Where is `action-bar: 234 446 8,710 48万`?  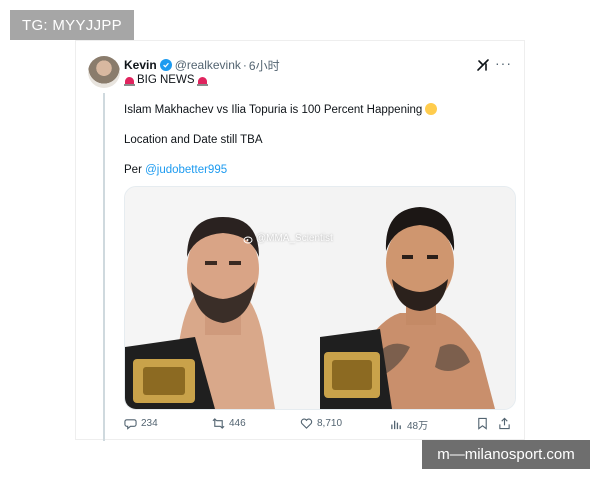 action-bar: 234 446 8,710 48万 is located at coordinates (319, 425).